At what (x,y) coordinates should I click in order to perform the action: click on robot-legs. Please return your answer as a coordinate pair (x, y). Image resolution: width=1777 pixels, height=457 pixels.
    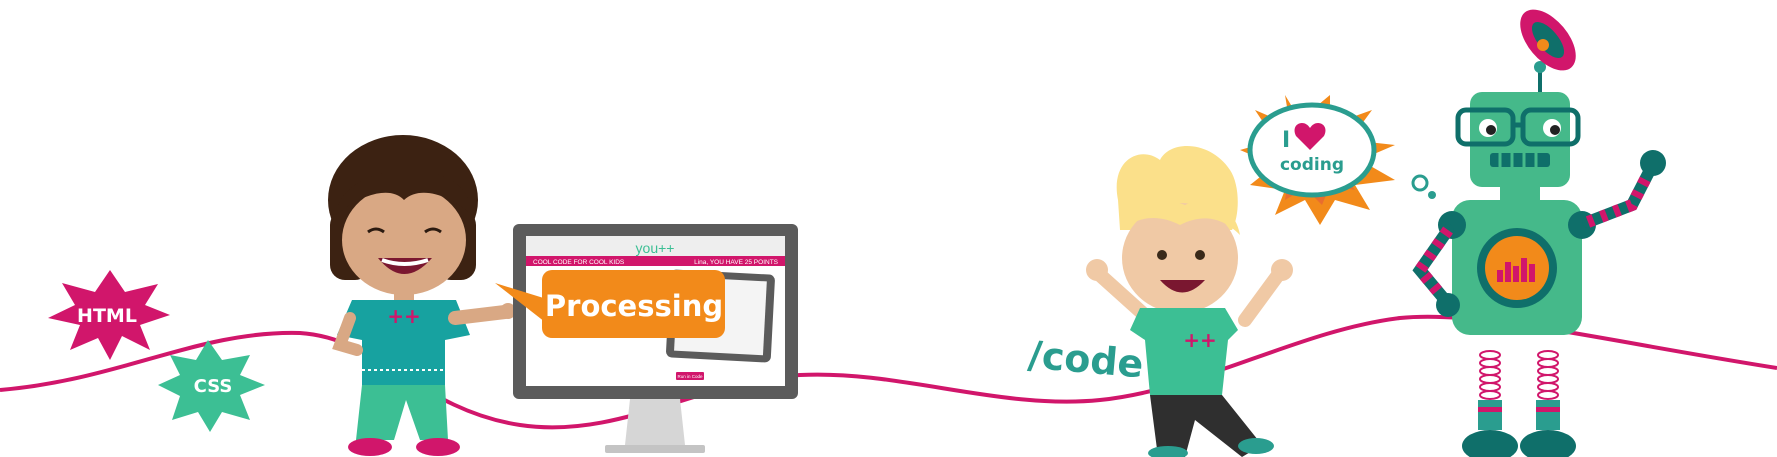
    Looking at the image, I should click on (1519, 375).